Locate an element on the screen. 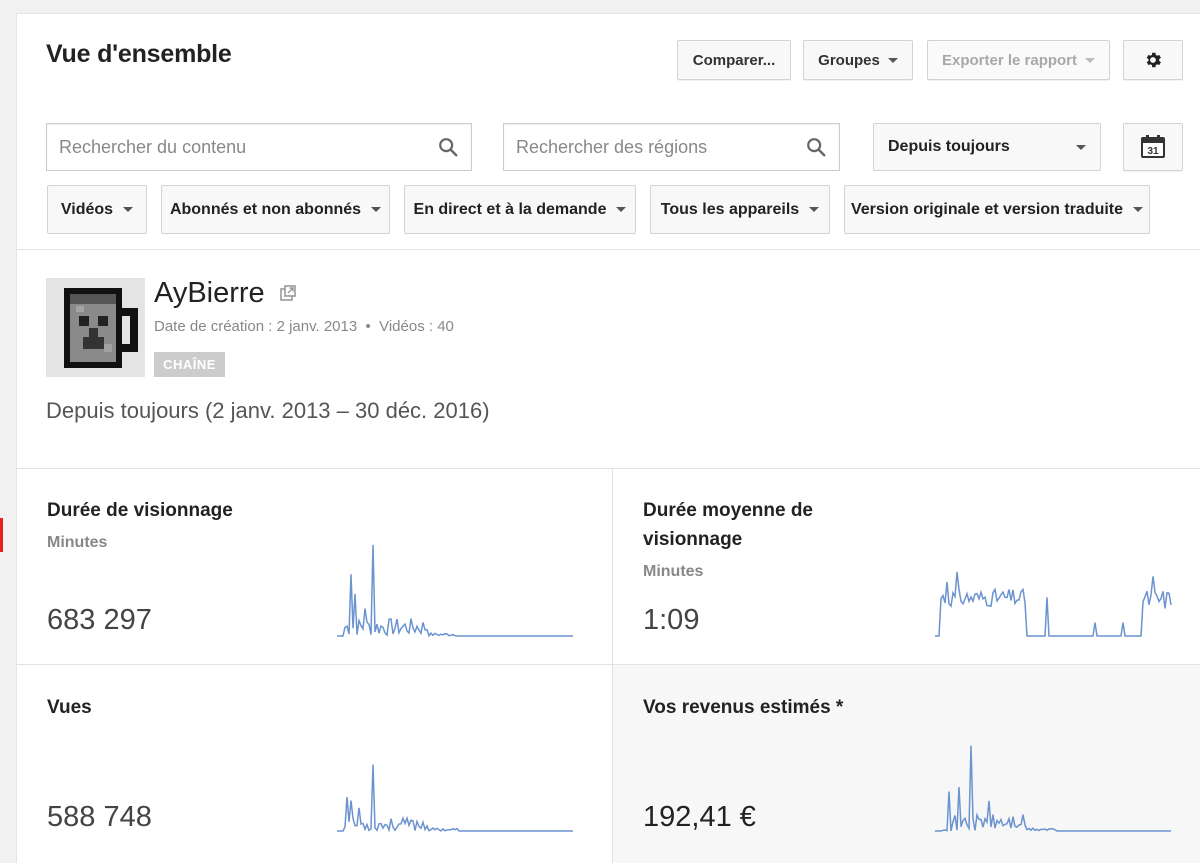 This screenshot has width=1200, height=863. beer-mug-icon is located at coordinates (95, 327).